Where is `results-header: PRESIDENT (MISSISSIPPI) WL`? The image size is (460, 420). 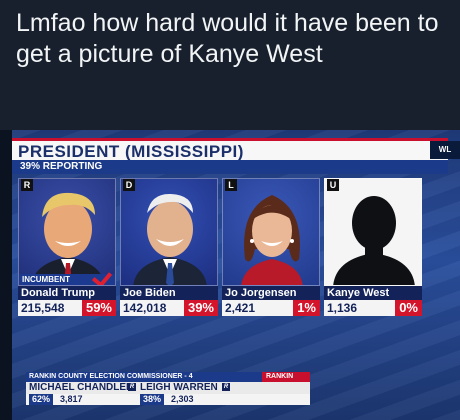
results-header: PRESIDENT (MISSISSIPPI) WL is located at coordinates (236, 149).